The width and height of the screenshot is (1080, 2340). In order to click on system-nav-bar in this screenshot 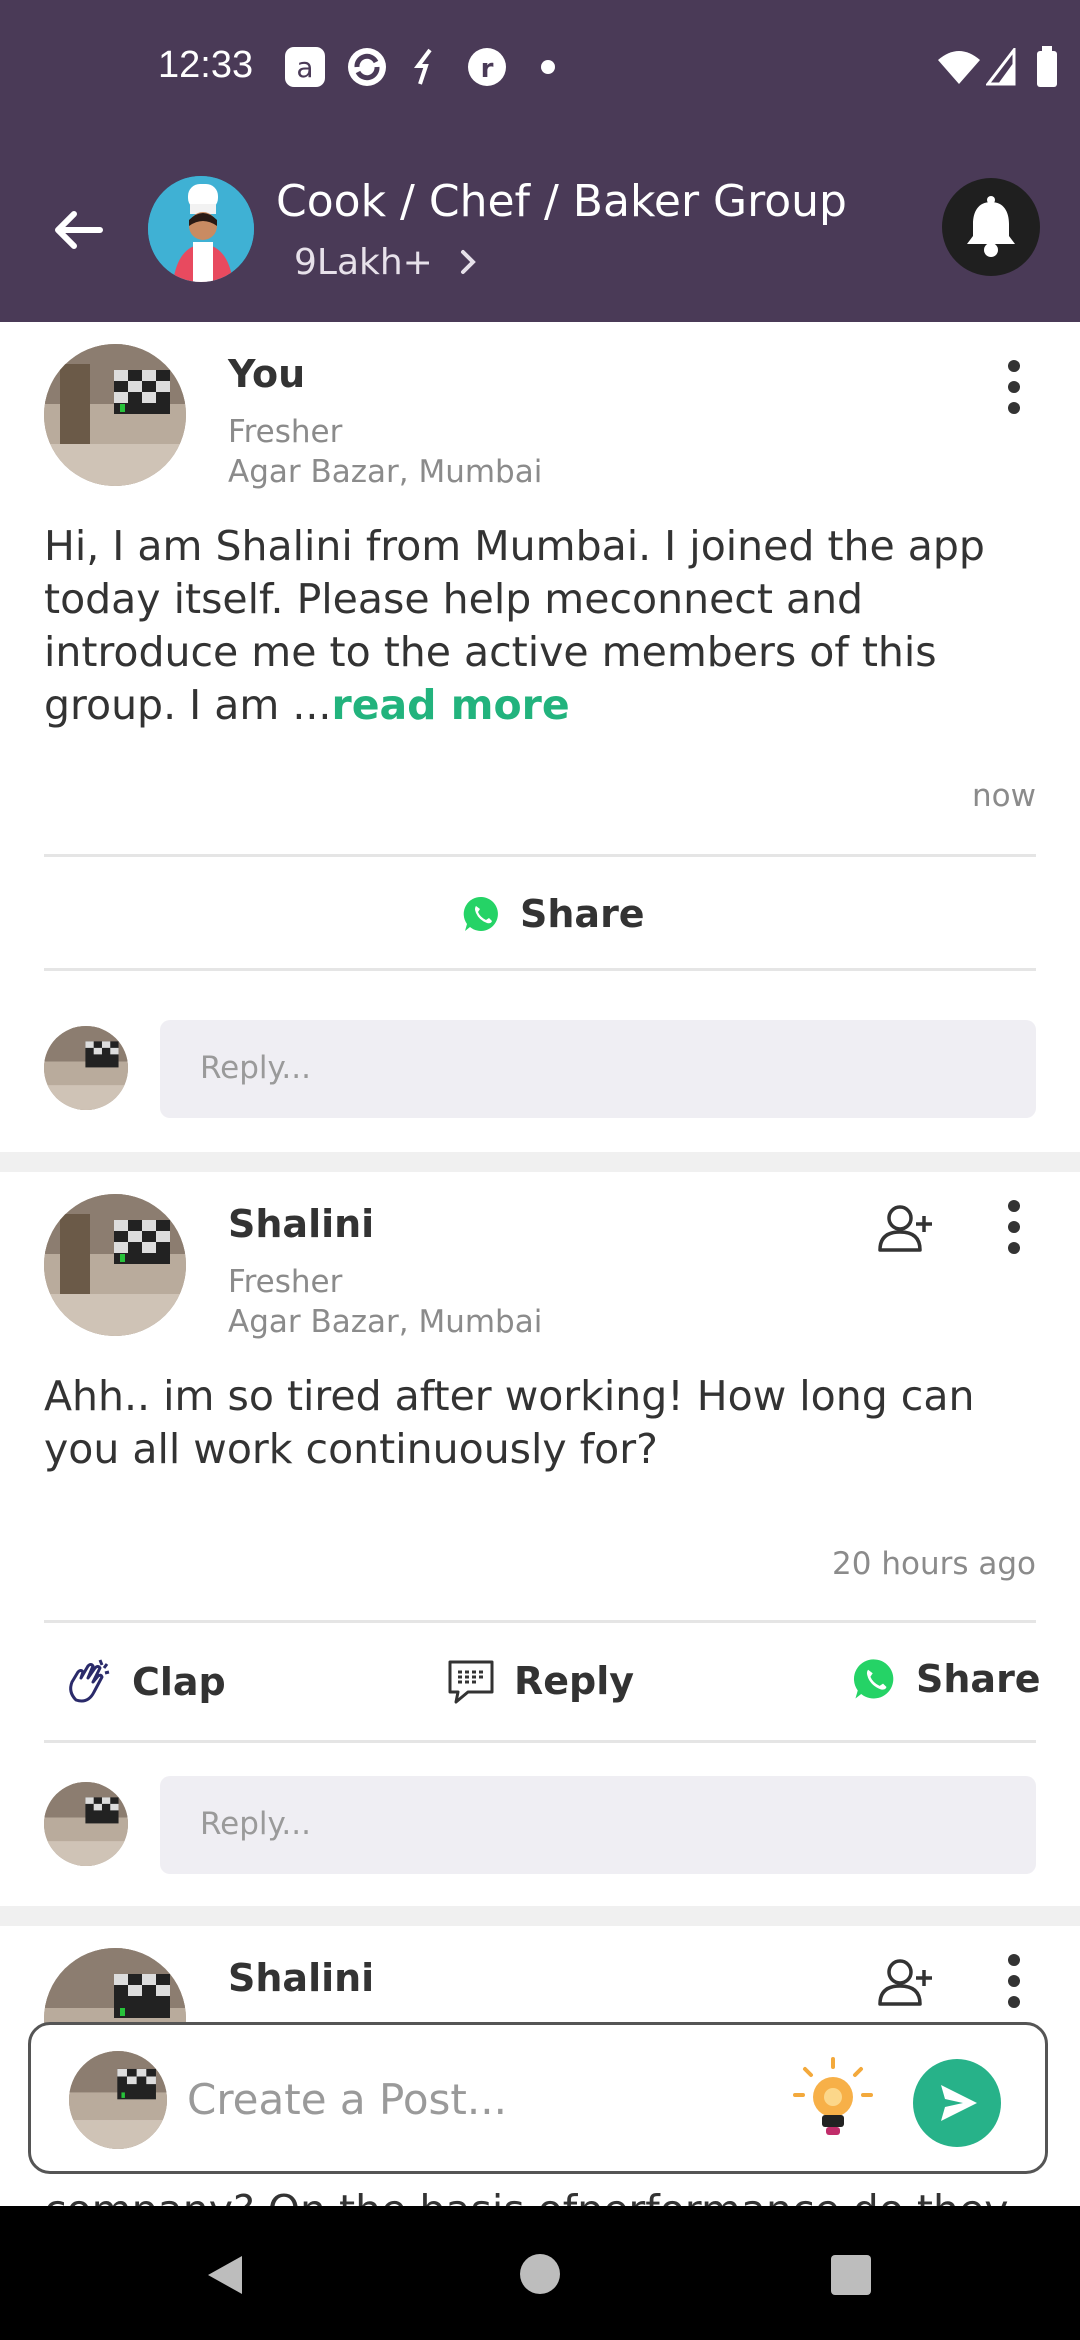, I will do `click(540, 2273)`.